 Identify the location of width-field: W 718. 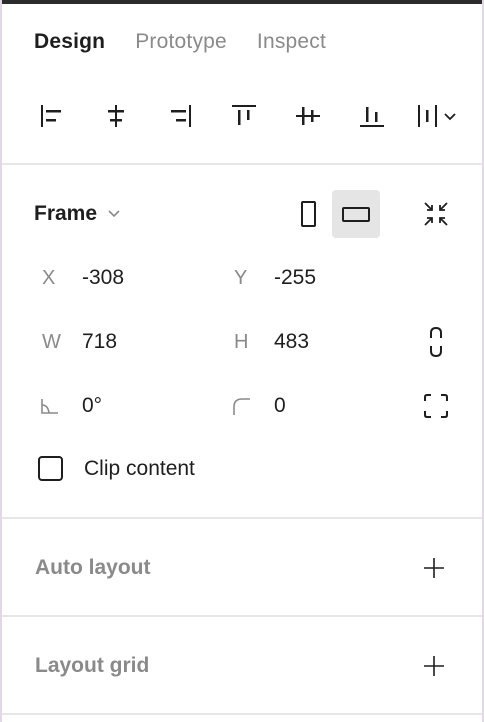
(113, 342).